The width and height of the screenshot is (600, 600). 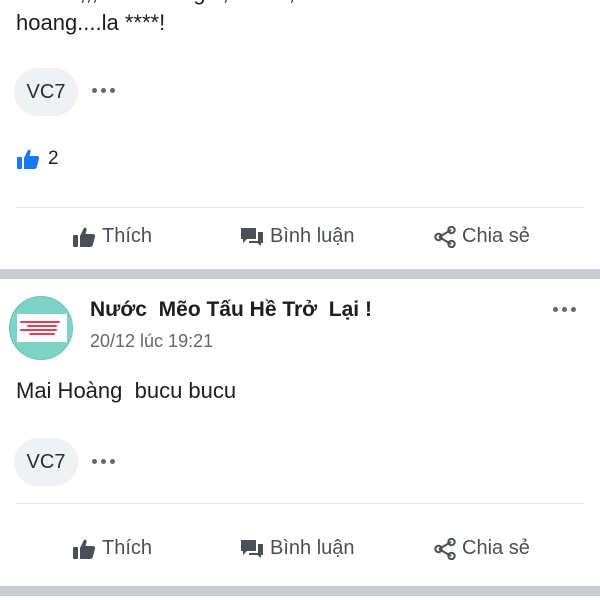 I want to click on post-separator, so click(x=300, y=274).